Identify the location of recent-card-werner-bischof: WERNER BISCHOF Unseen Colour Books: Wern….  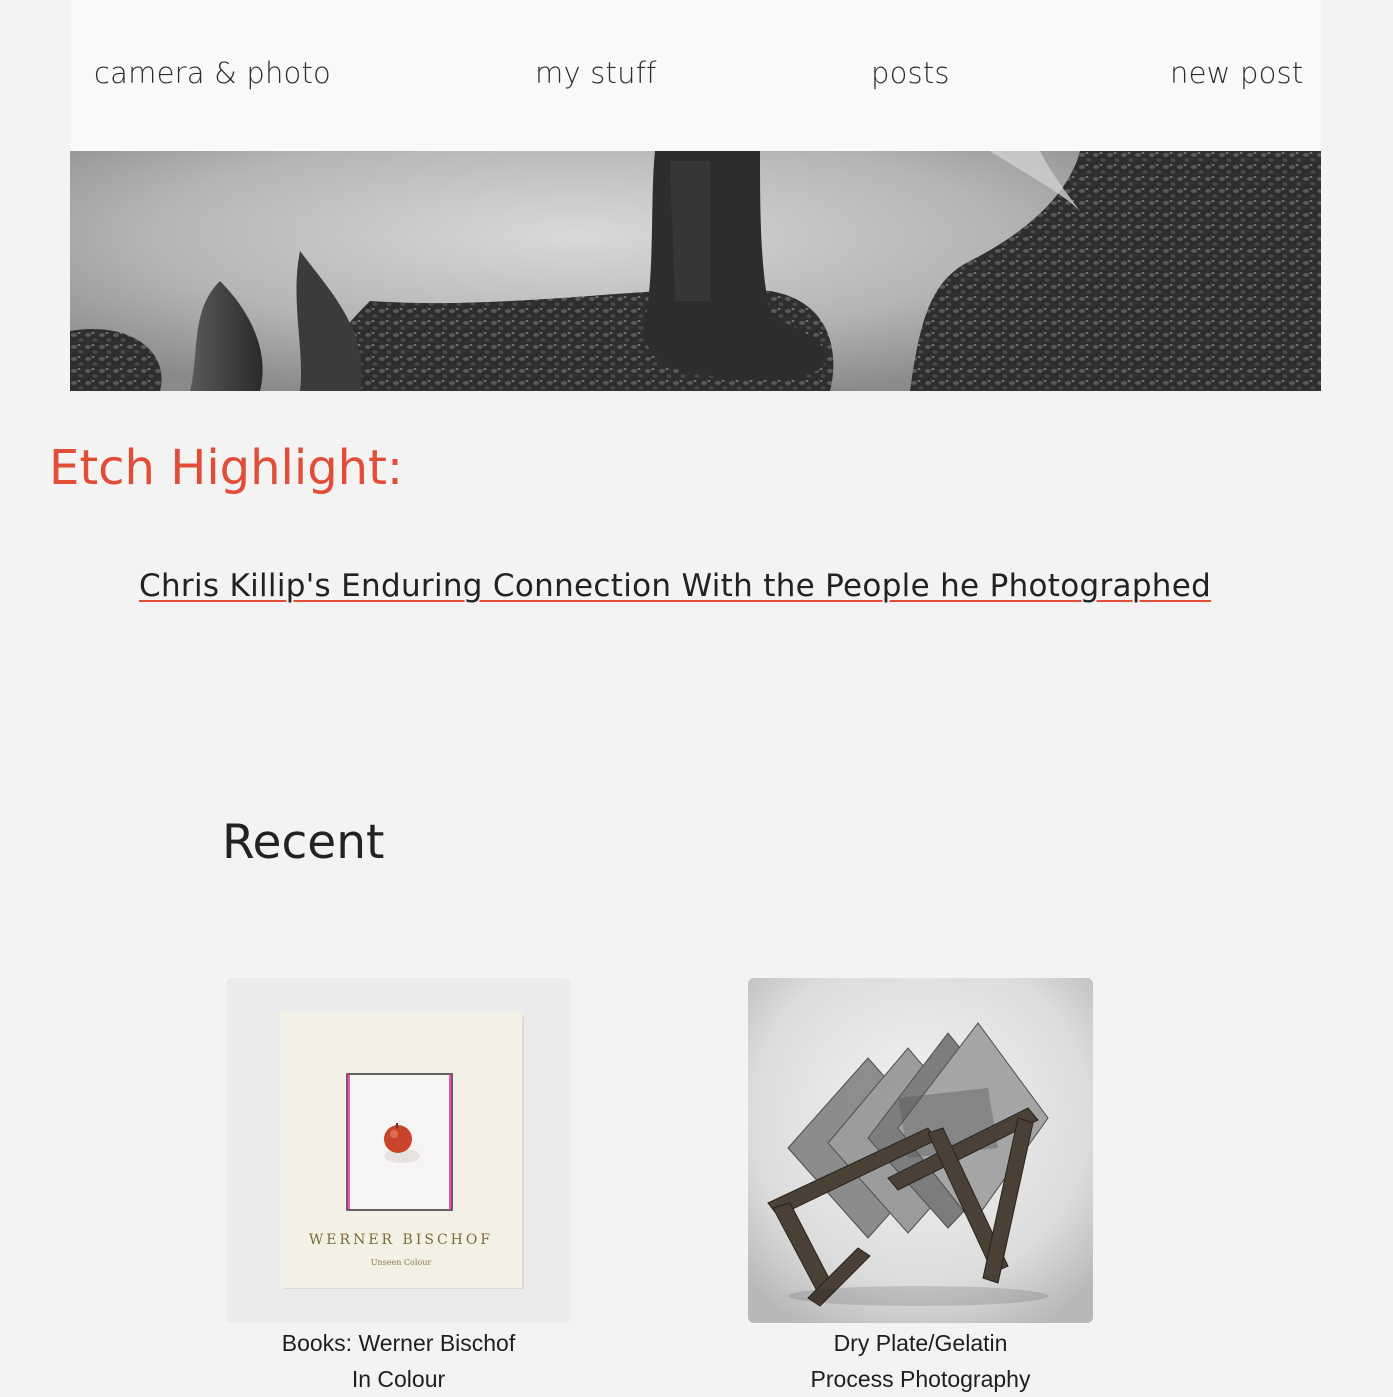
(398, 1187).